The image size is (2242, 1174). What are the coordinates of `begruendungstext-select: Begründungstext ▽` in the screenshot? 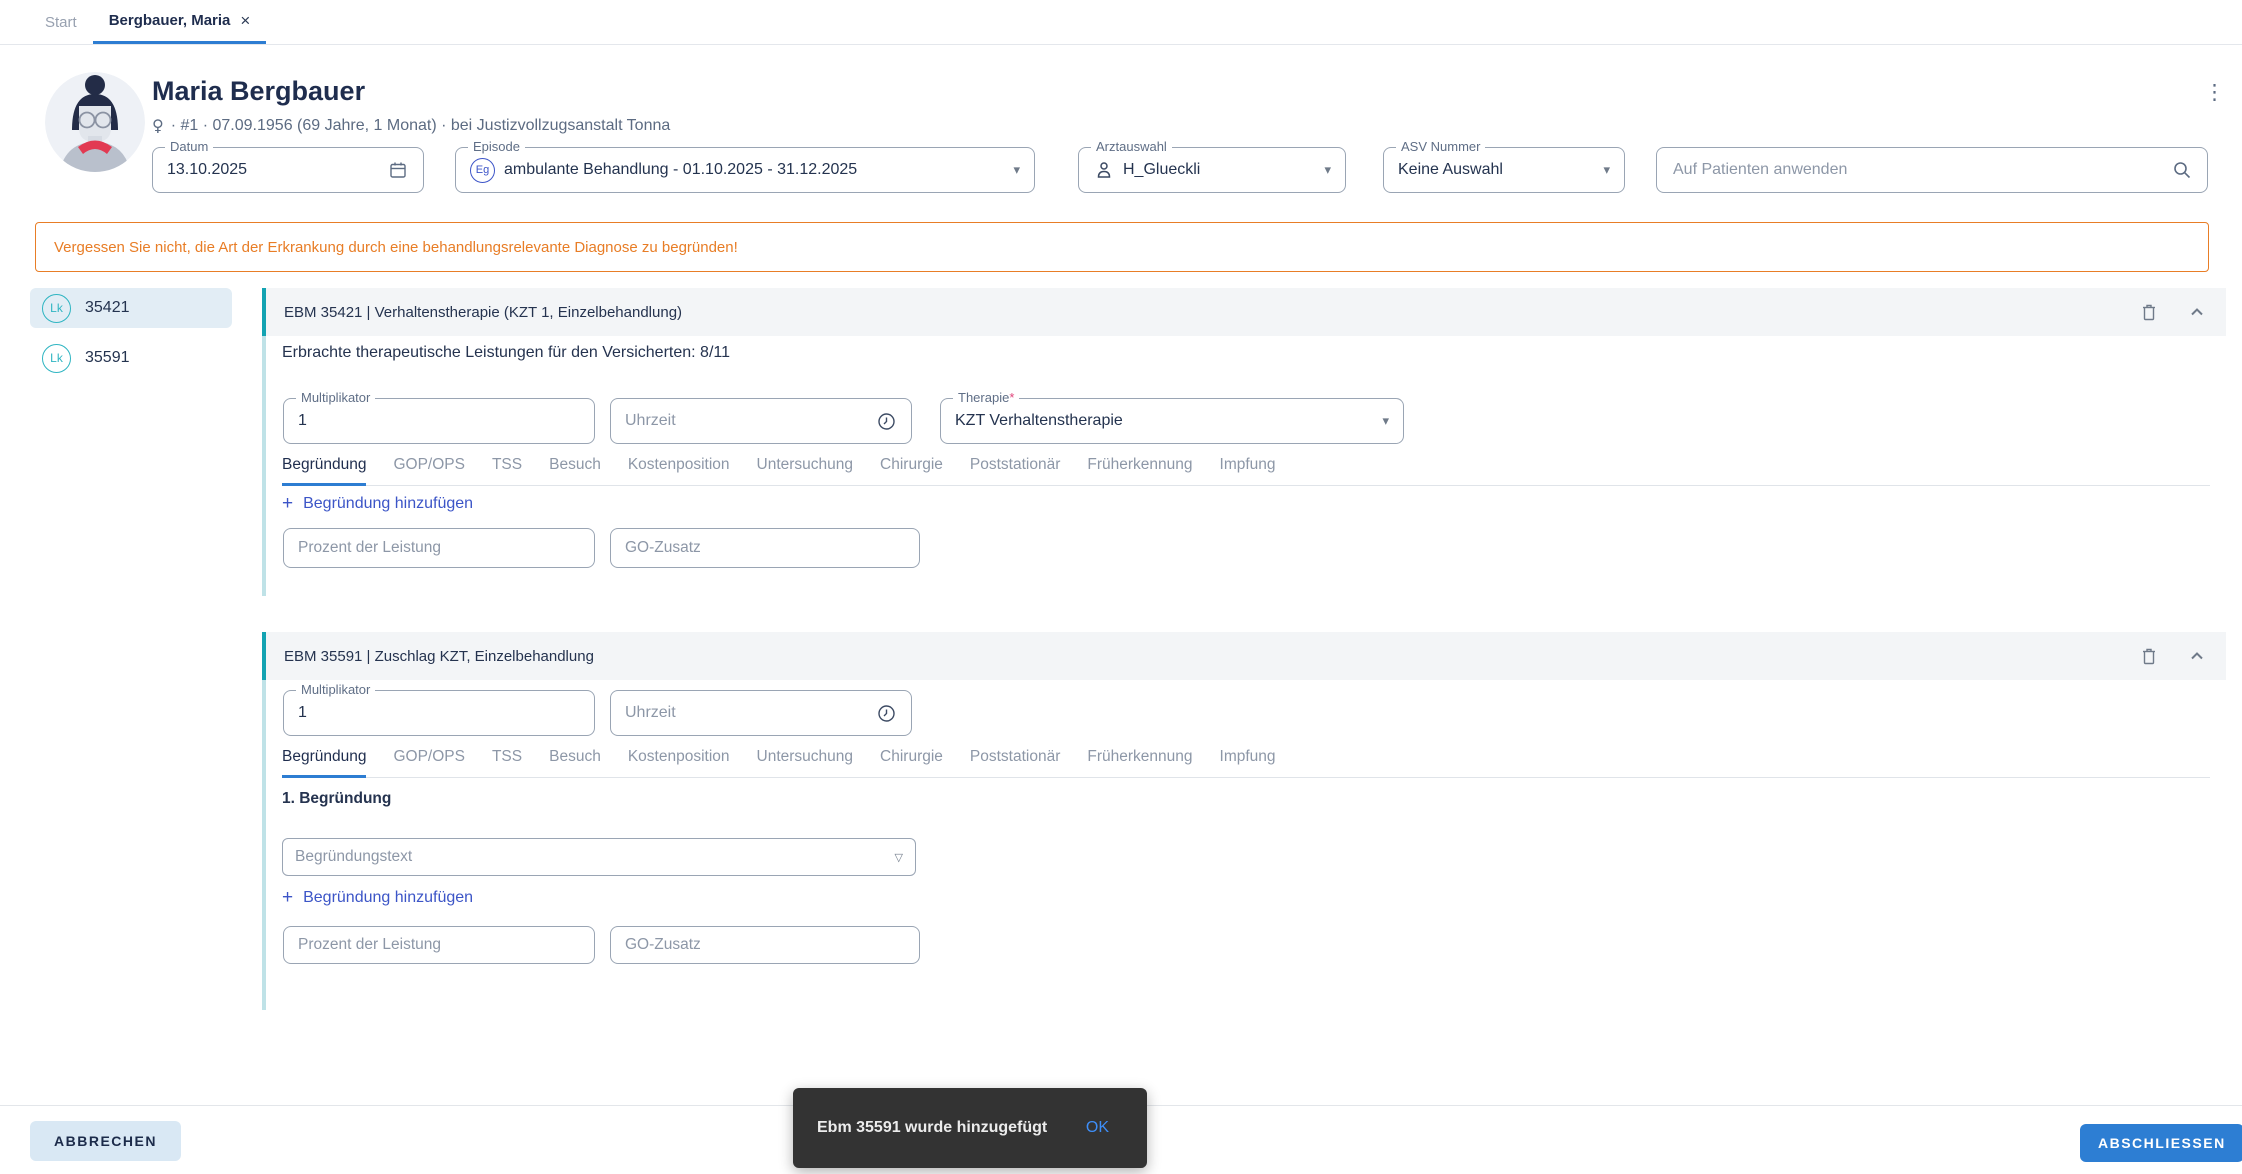 It's located at (599, 857).